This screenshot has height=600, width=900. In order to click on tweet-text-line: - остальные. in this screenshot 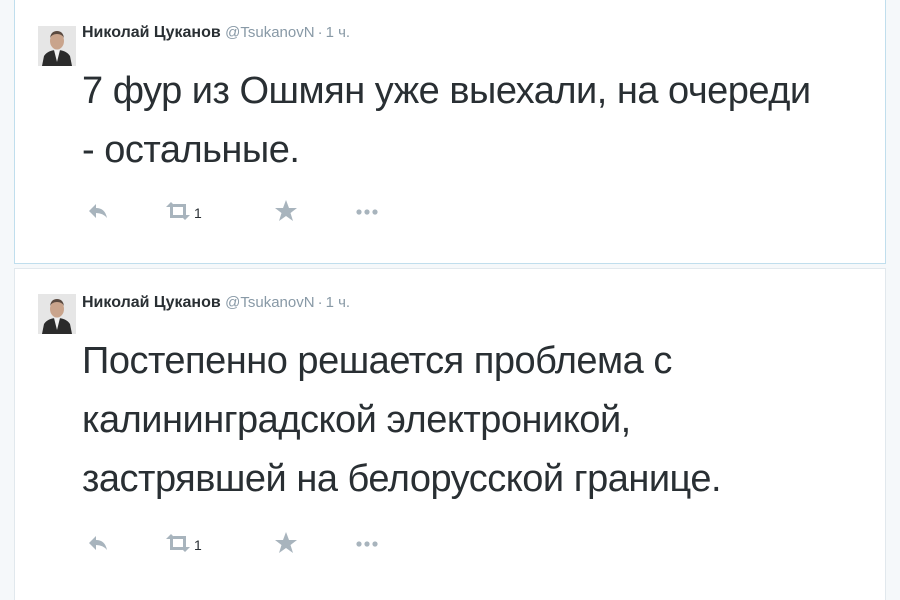, I will do `click(191, 150)`.